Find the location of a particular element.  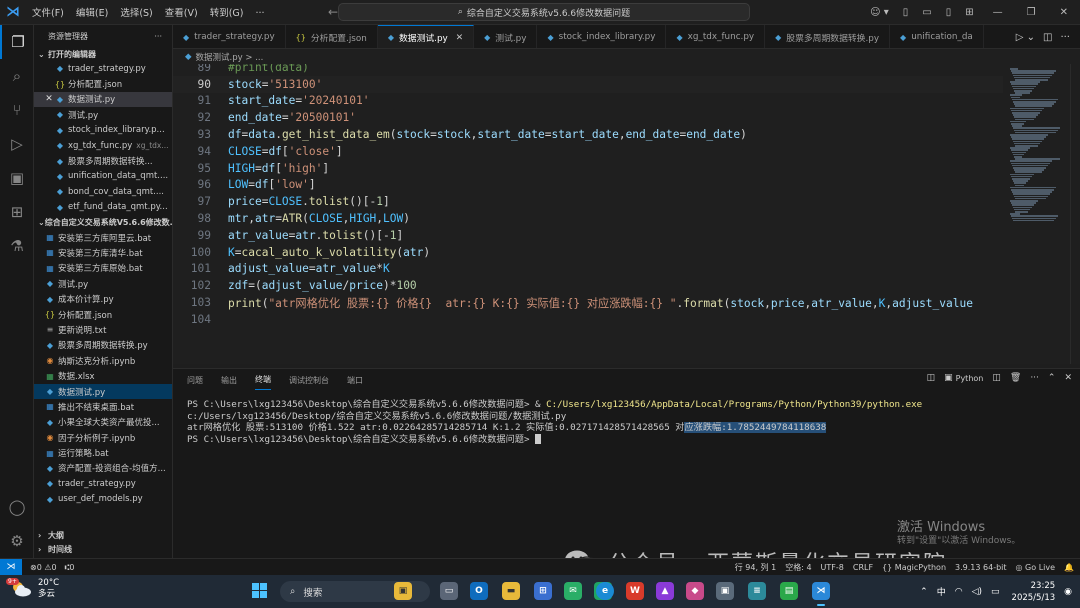

wifi-icon: ◠ is located at coordinates (959, 592).